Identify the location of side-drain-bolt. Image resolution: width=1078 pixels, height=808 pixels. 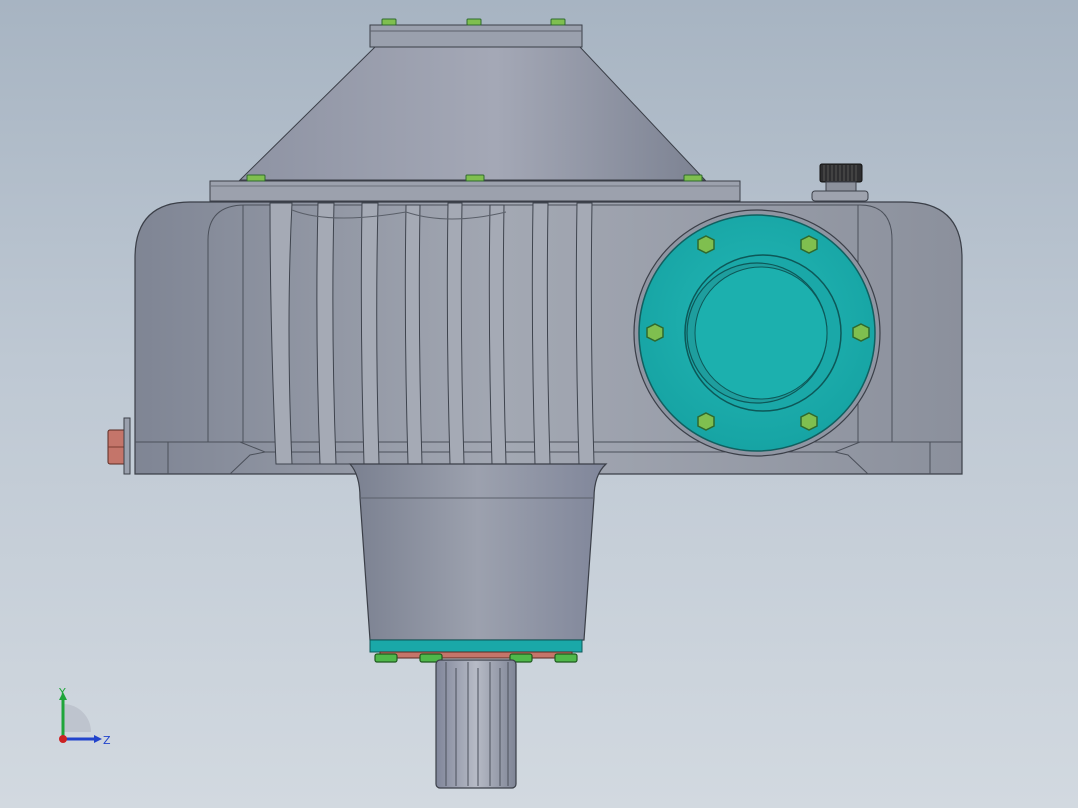
(119, 446).